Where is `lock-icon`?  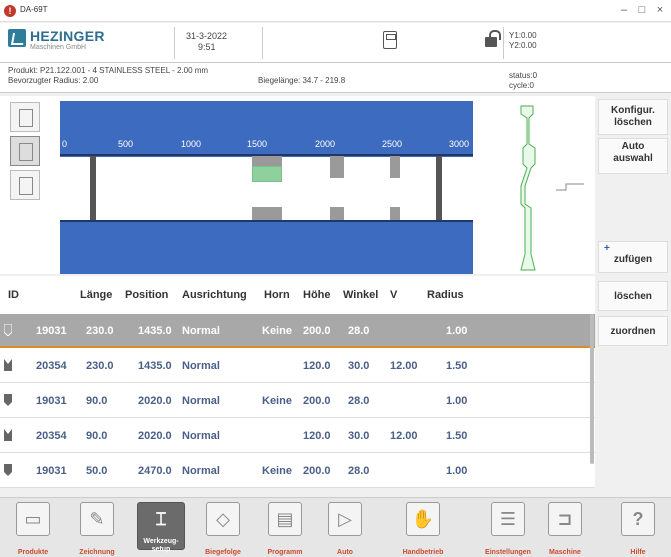 lock-icon is located at coordinates (493, 38).